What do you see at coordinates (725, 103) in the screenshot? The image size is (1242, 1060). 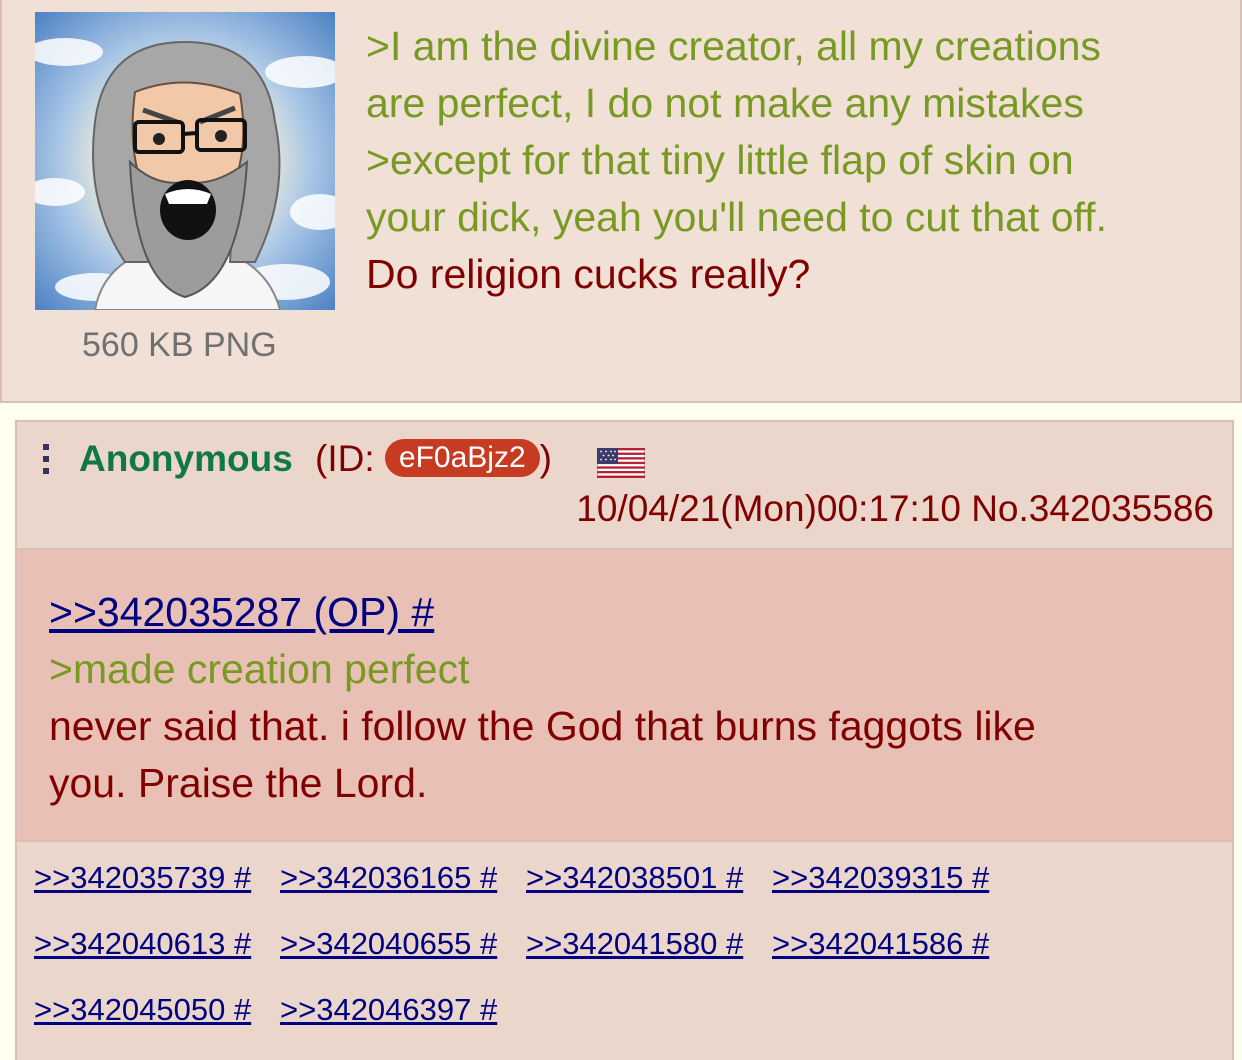 I see `greentext-line: are perfect, I do not make any mistakes` at bounding box center [725, 103].